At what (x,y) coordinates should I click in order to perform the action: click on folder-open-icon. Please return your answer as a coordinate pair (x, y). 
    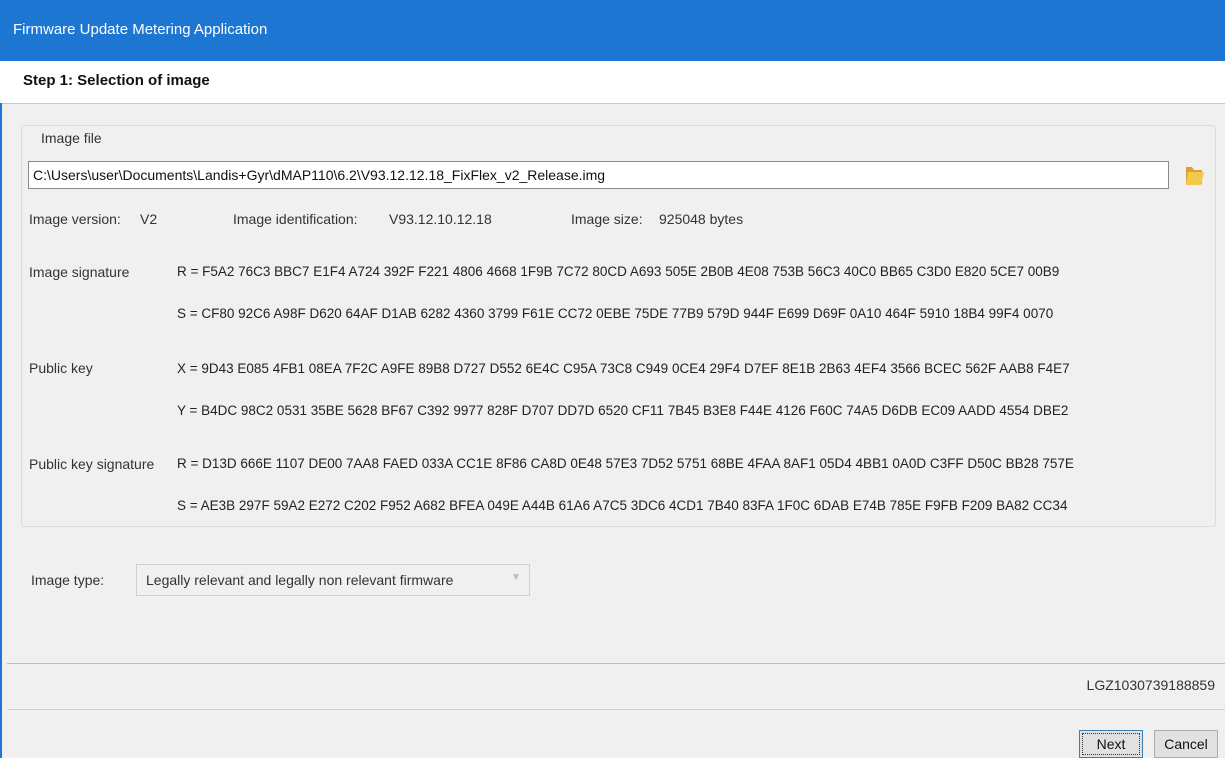
    Looking at the image, I should click on (1194, 175).